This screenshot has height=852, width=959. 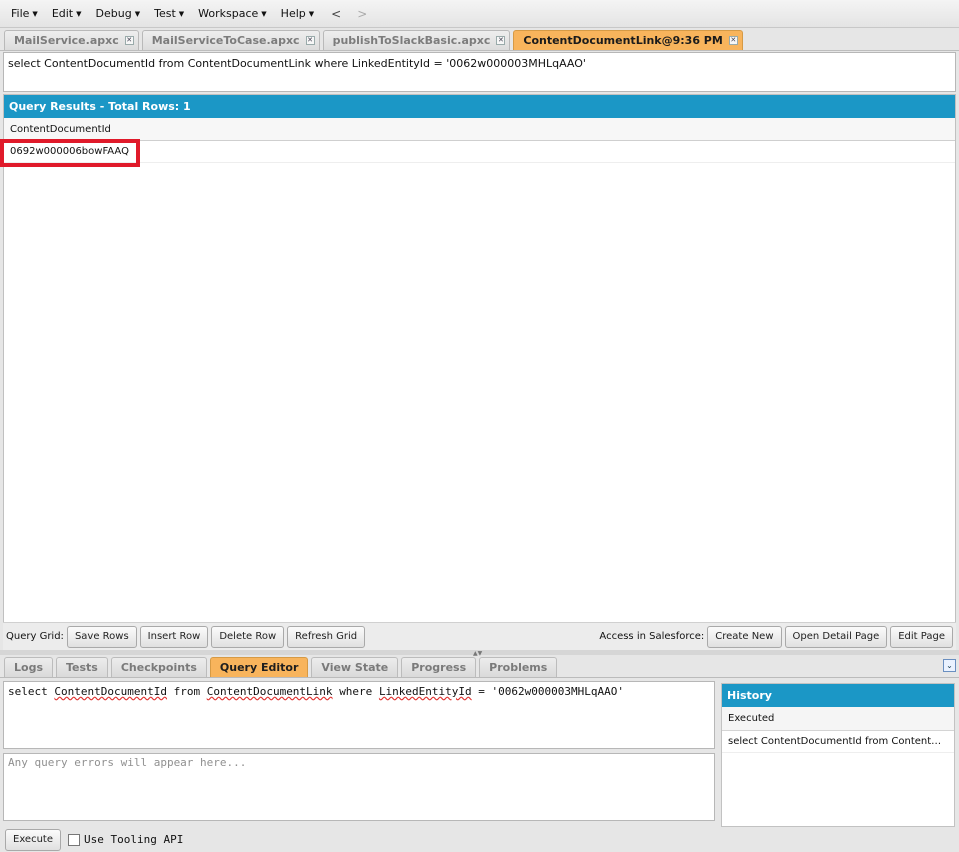 What do you see at coordinates (362, 14) in the screenshot?
I see `forward-arrow-icon: >` at bounding box center [362, 14].